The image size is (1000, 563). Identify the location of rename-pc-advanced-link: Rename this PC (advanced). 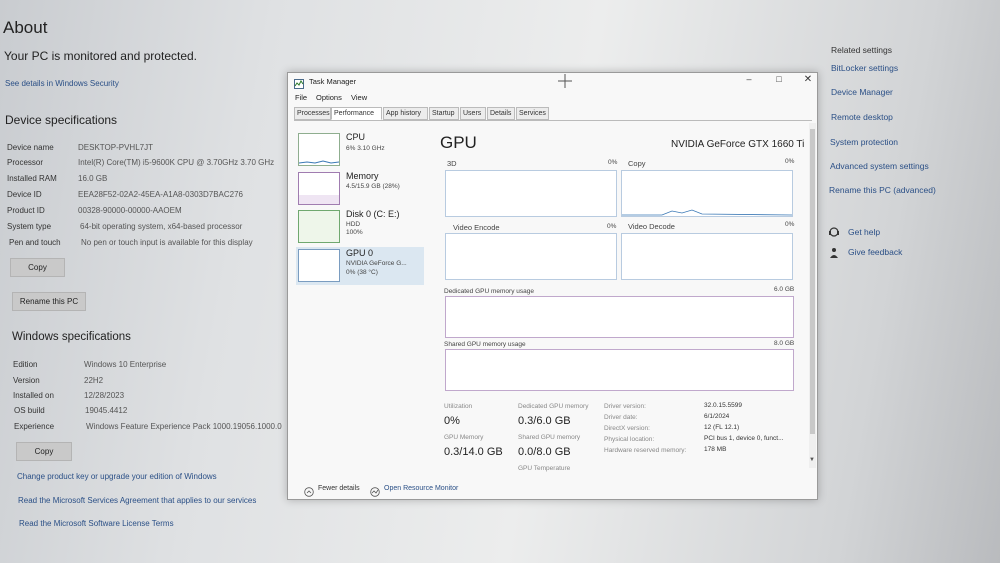
(882, 190).